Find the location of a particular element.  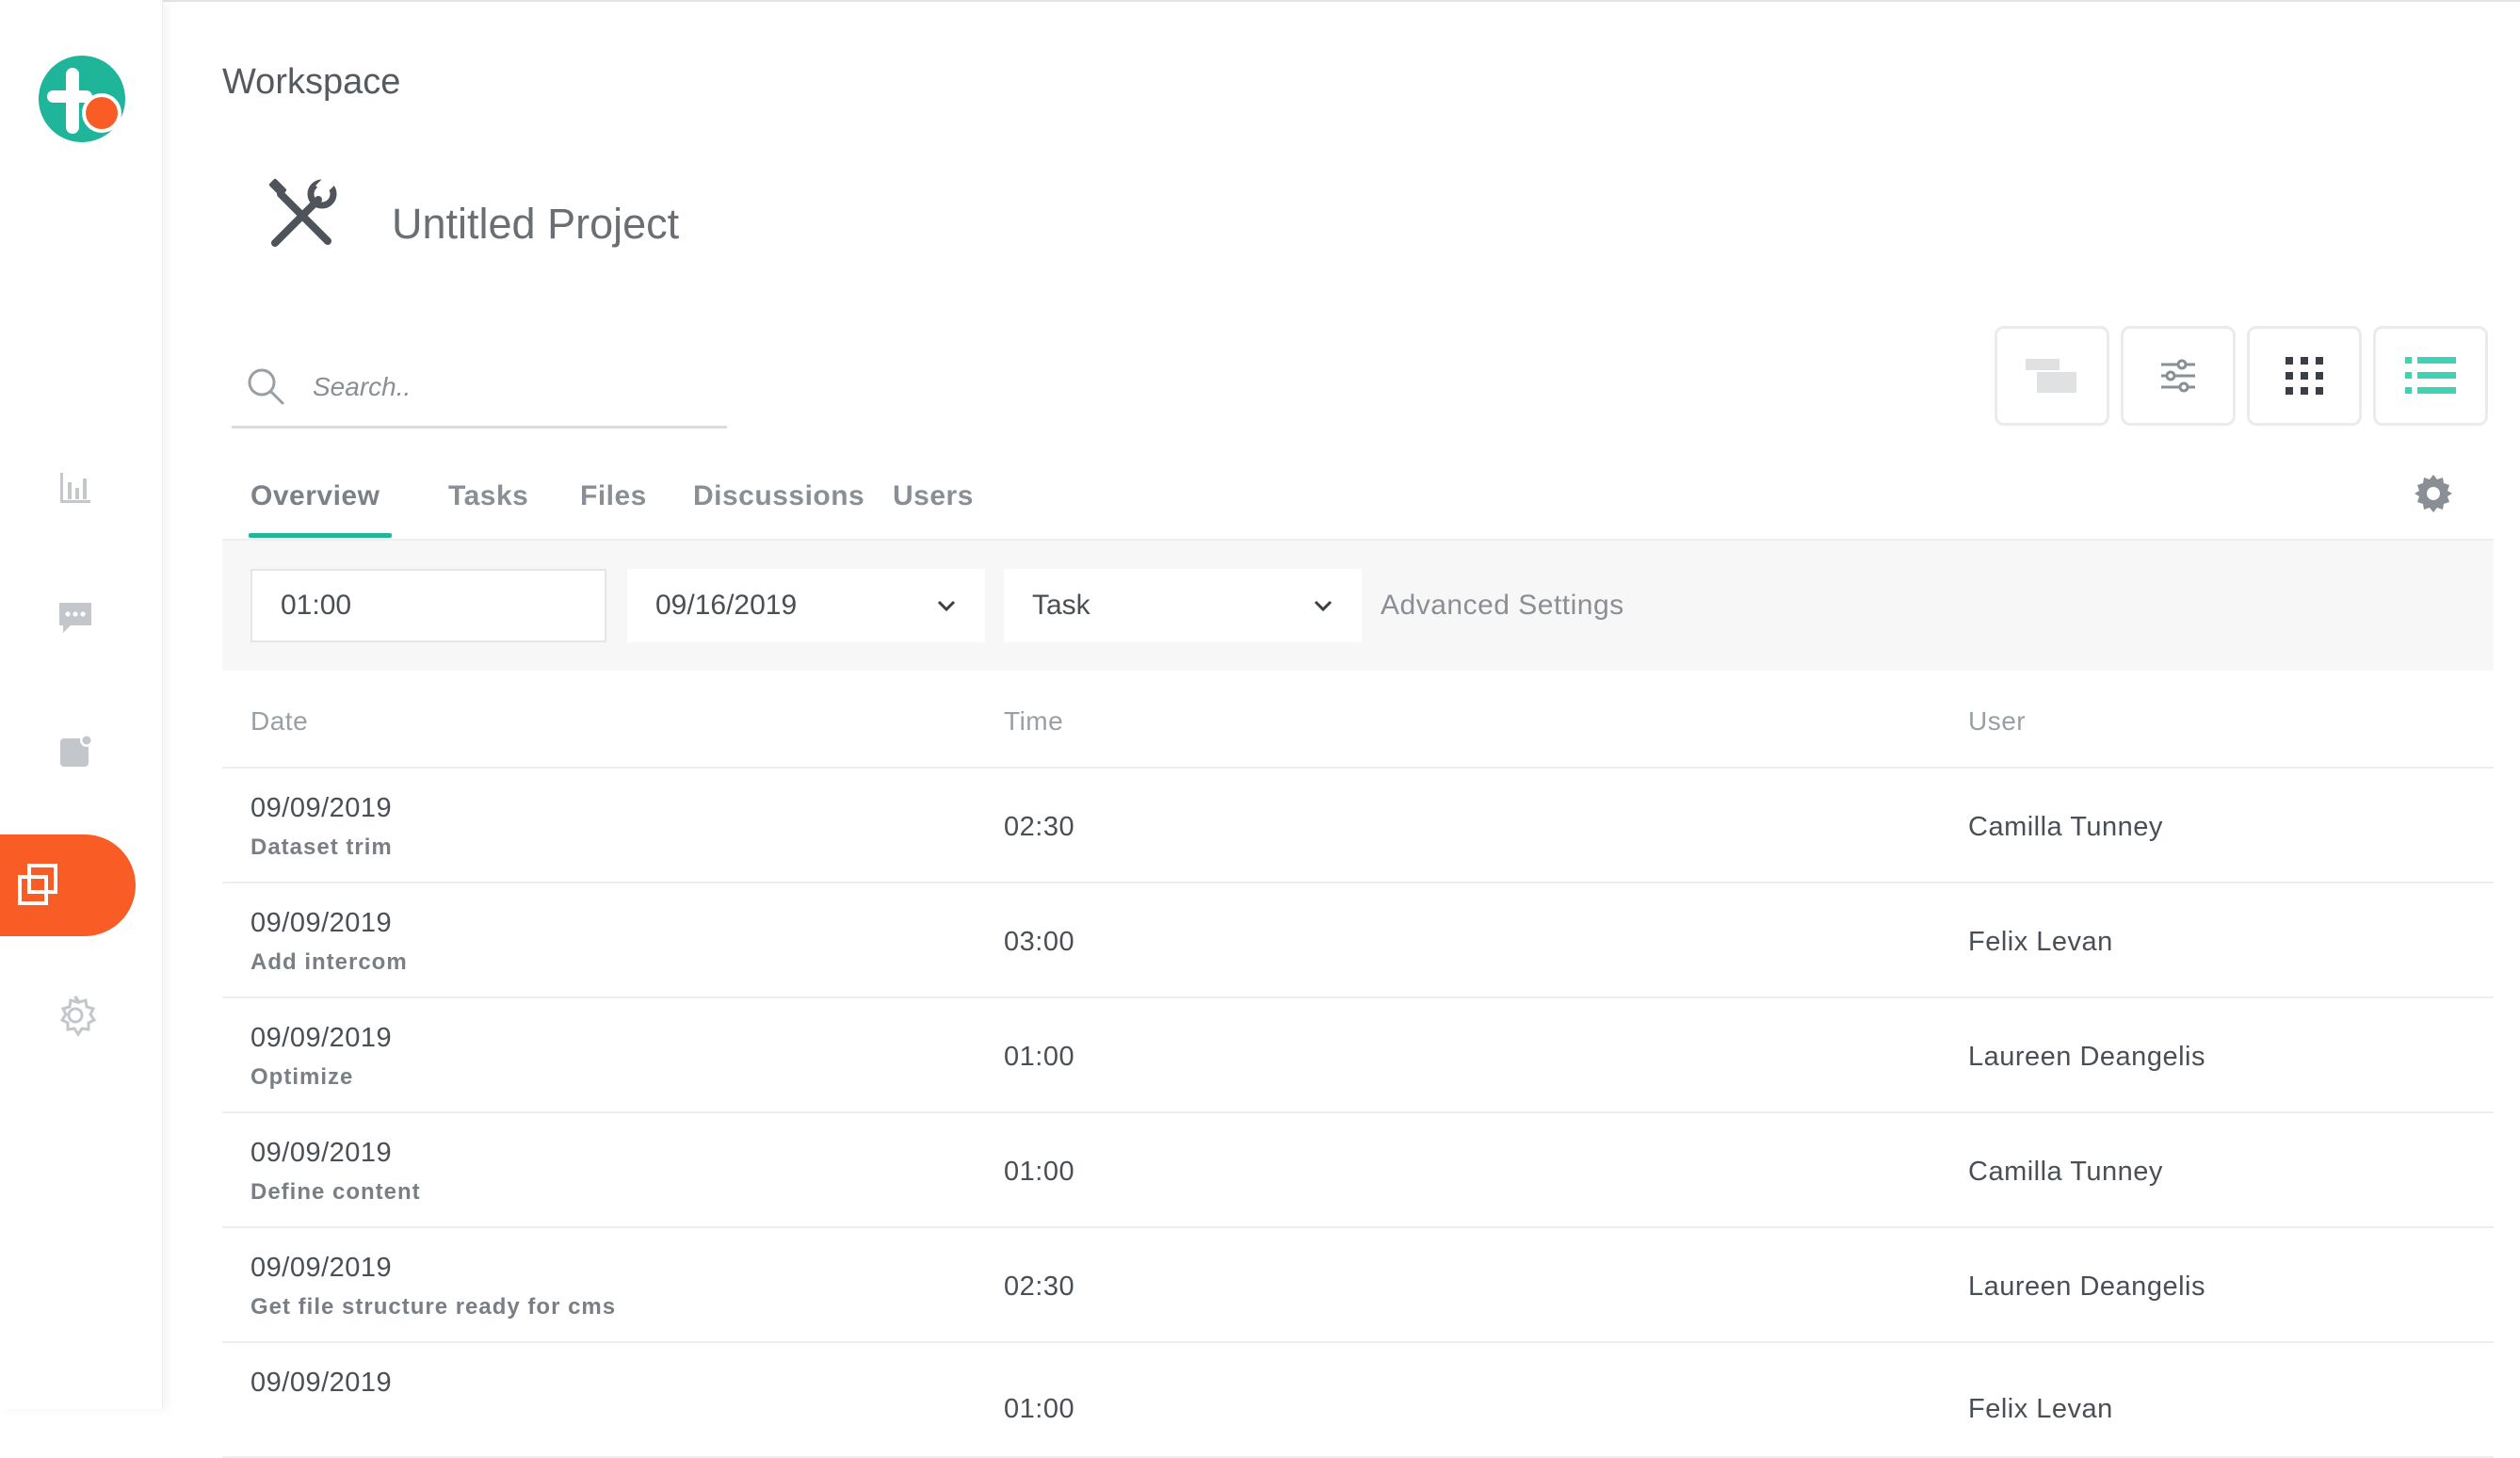

sliders-icon is located at coordinates (2178, 376).